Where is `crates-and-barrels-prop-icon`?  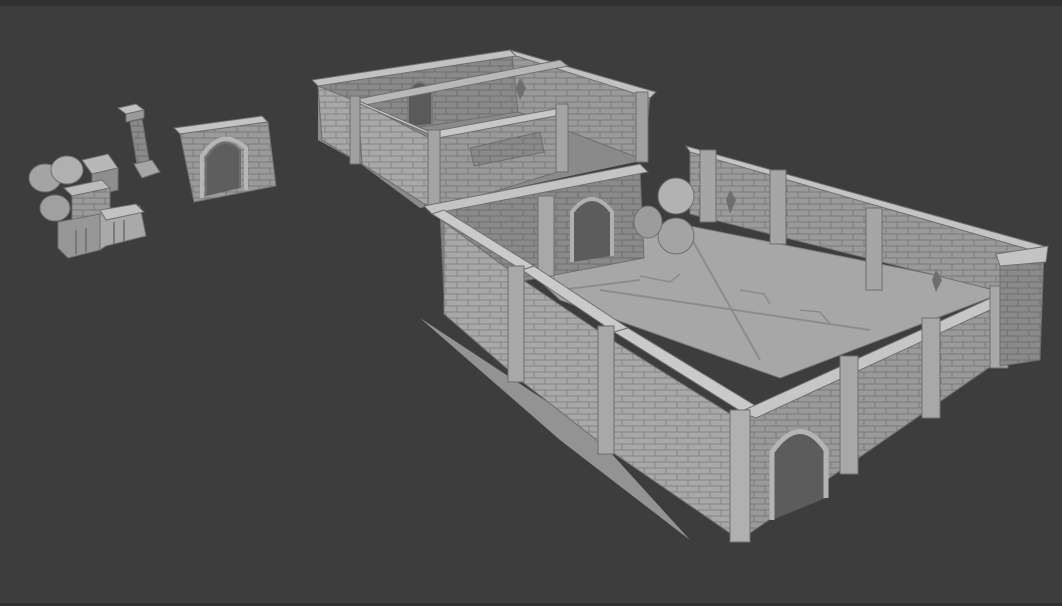
crates-and-barrels-prop-icon is located at coordinates (87, 206).